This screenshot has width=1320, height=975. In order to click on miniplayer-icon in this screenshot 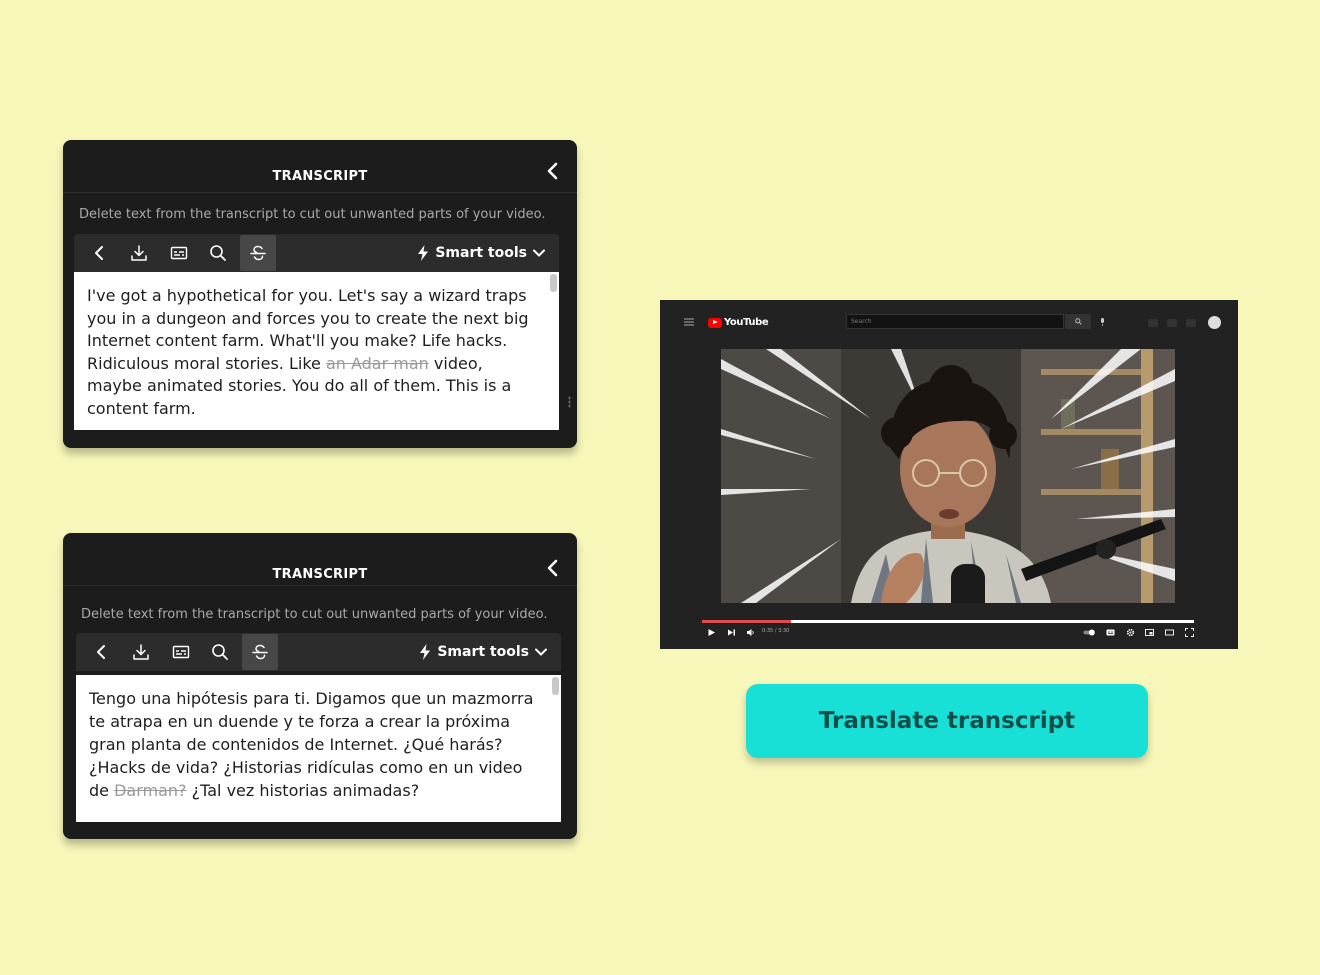, I will do `click(1149, 632)`.